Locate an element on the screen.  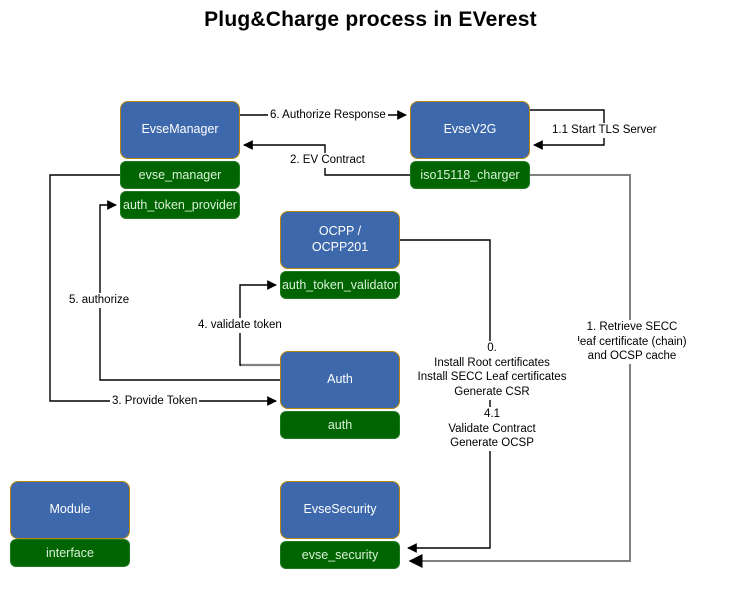
node-auth-module: Auth is located at coordinates (340, 380).